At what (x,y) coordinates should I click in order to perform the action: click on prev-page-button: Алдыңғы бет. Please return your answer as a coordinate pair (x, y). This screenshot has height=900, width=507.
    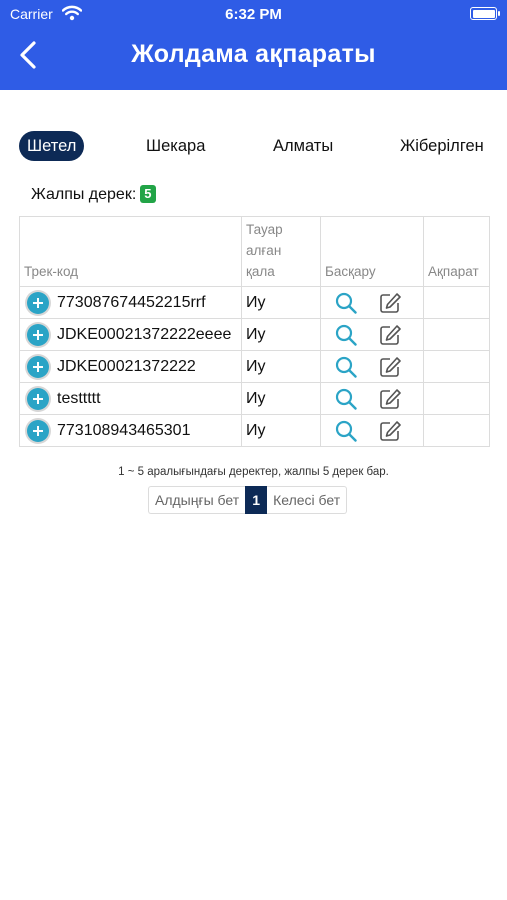
    Looking at the image, I should click on (197, 500).